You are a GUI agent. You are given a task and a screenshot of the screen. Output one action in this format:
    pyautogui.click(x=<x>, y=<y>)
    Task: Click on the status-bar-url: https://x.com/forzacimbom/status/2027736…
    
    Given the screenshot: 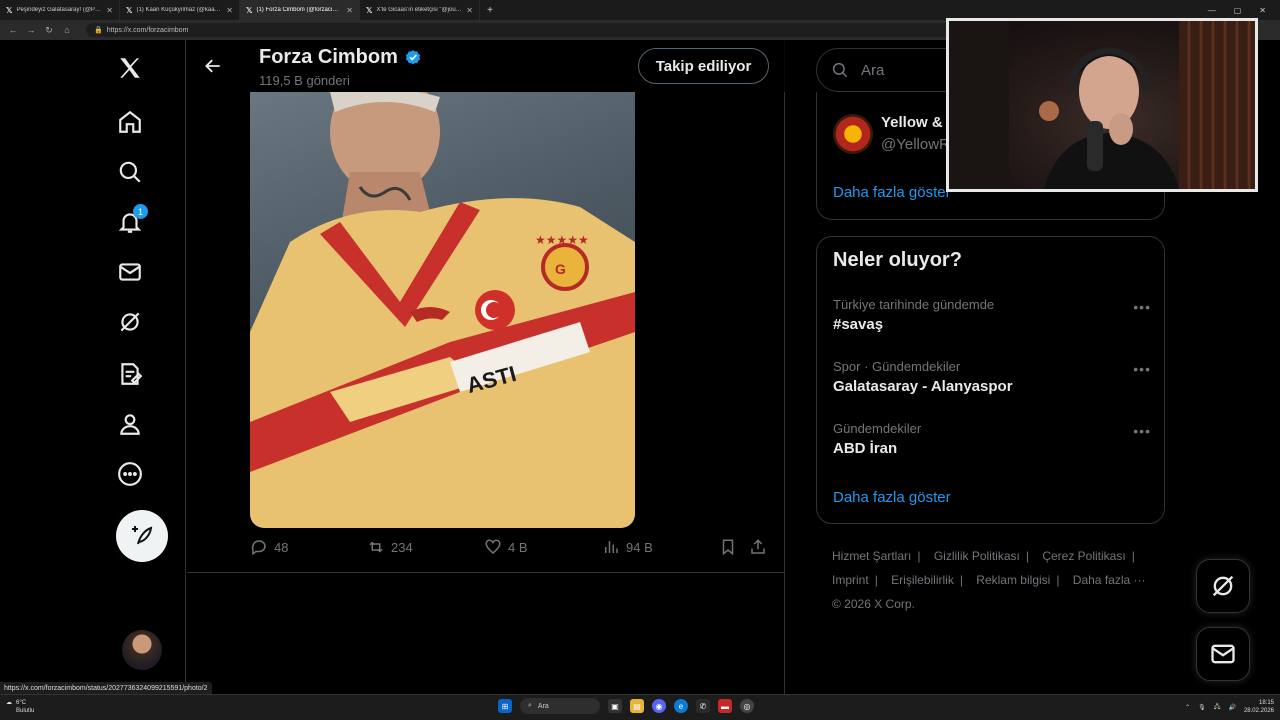 What is the action you would take?
    pyautogui.click(x=106, y=688)
    